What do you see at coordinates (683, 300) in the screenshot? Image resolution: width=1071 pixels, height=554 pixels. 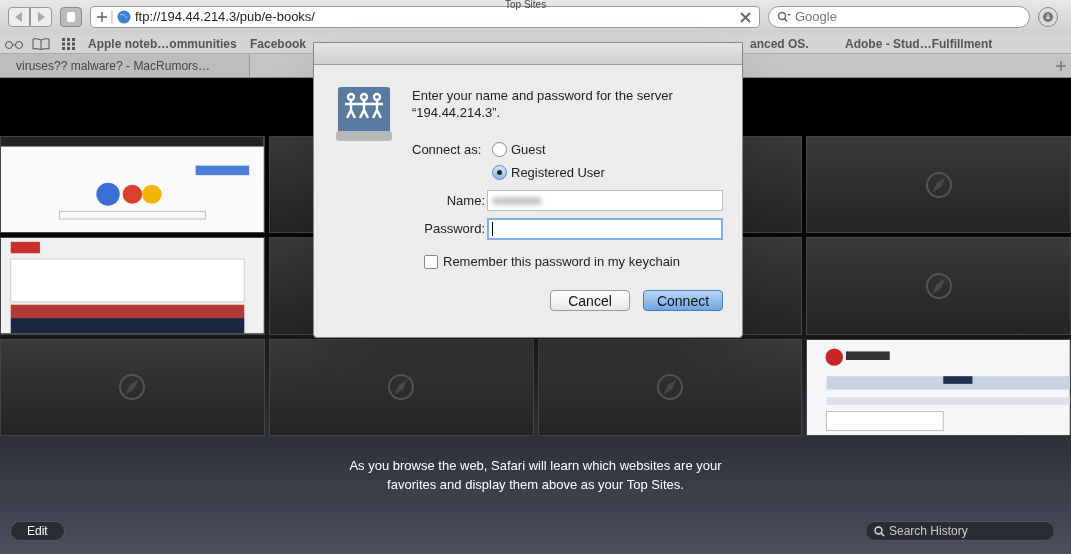 I see `connect-button: Connect` at bounding box center [683, 300].